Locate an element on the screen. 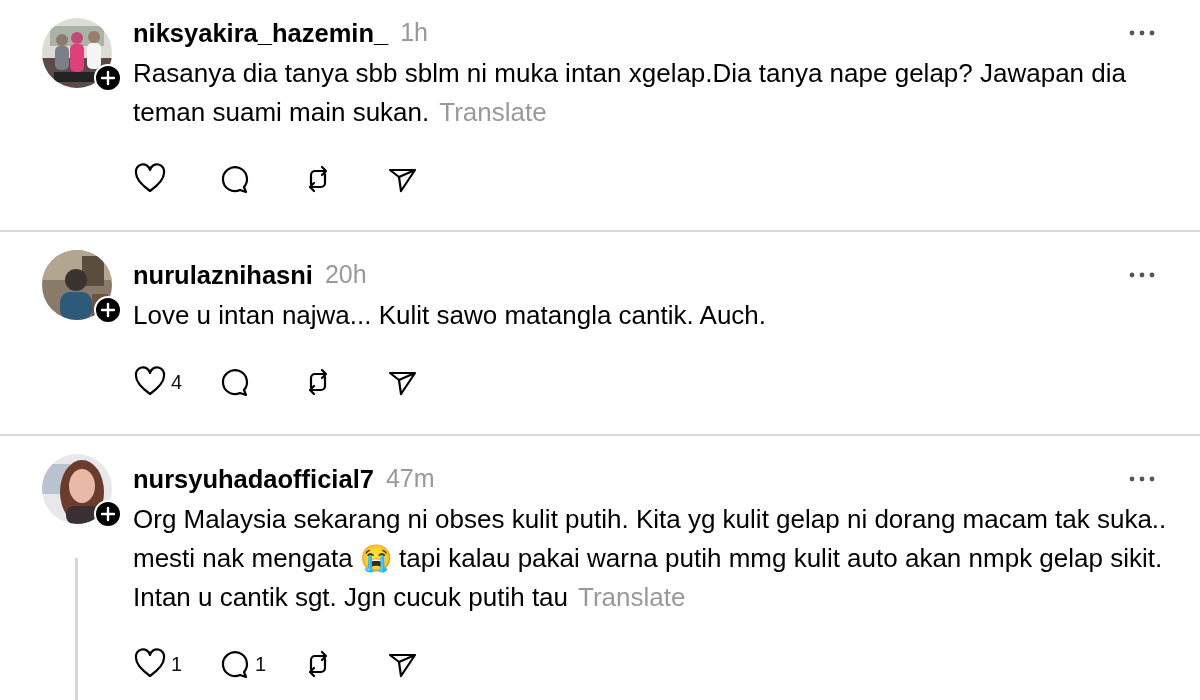 This screenshot has height=700, width=1200. post-time: 47m is located at coordinates (410, 479).